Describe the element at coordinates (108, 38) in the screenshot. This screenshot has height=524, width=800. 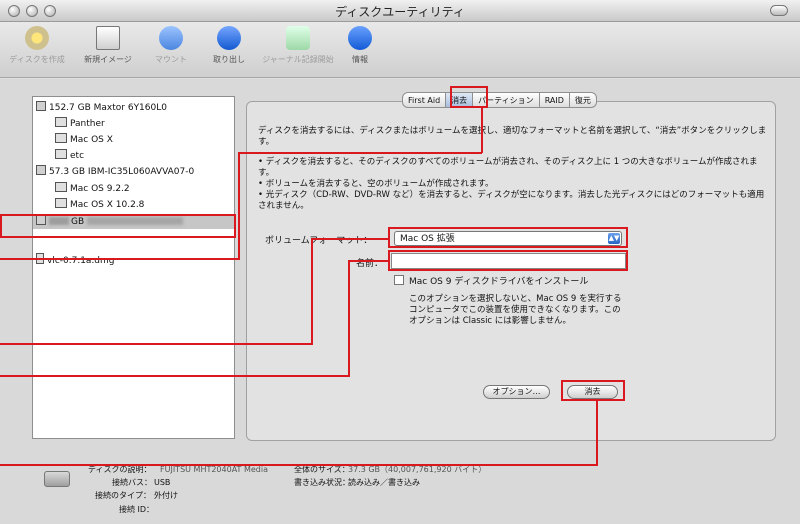
I see `new-image-icon` at that location.